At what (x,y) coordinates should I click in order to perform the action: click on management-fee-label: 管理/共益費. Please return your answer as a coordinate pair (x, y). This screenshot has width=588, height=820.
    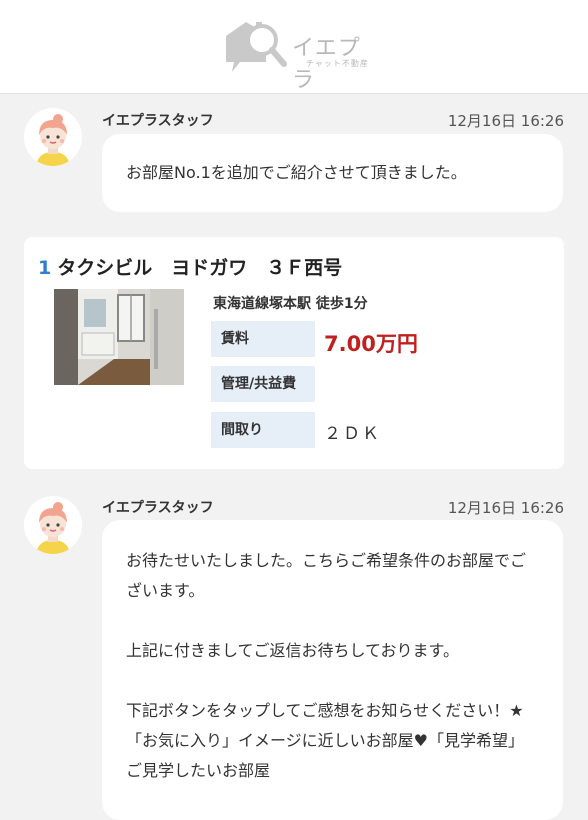
    Looking at the image, I should click on (263, 384).